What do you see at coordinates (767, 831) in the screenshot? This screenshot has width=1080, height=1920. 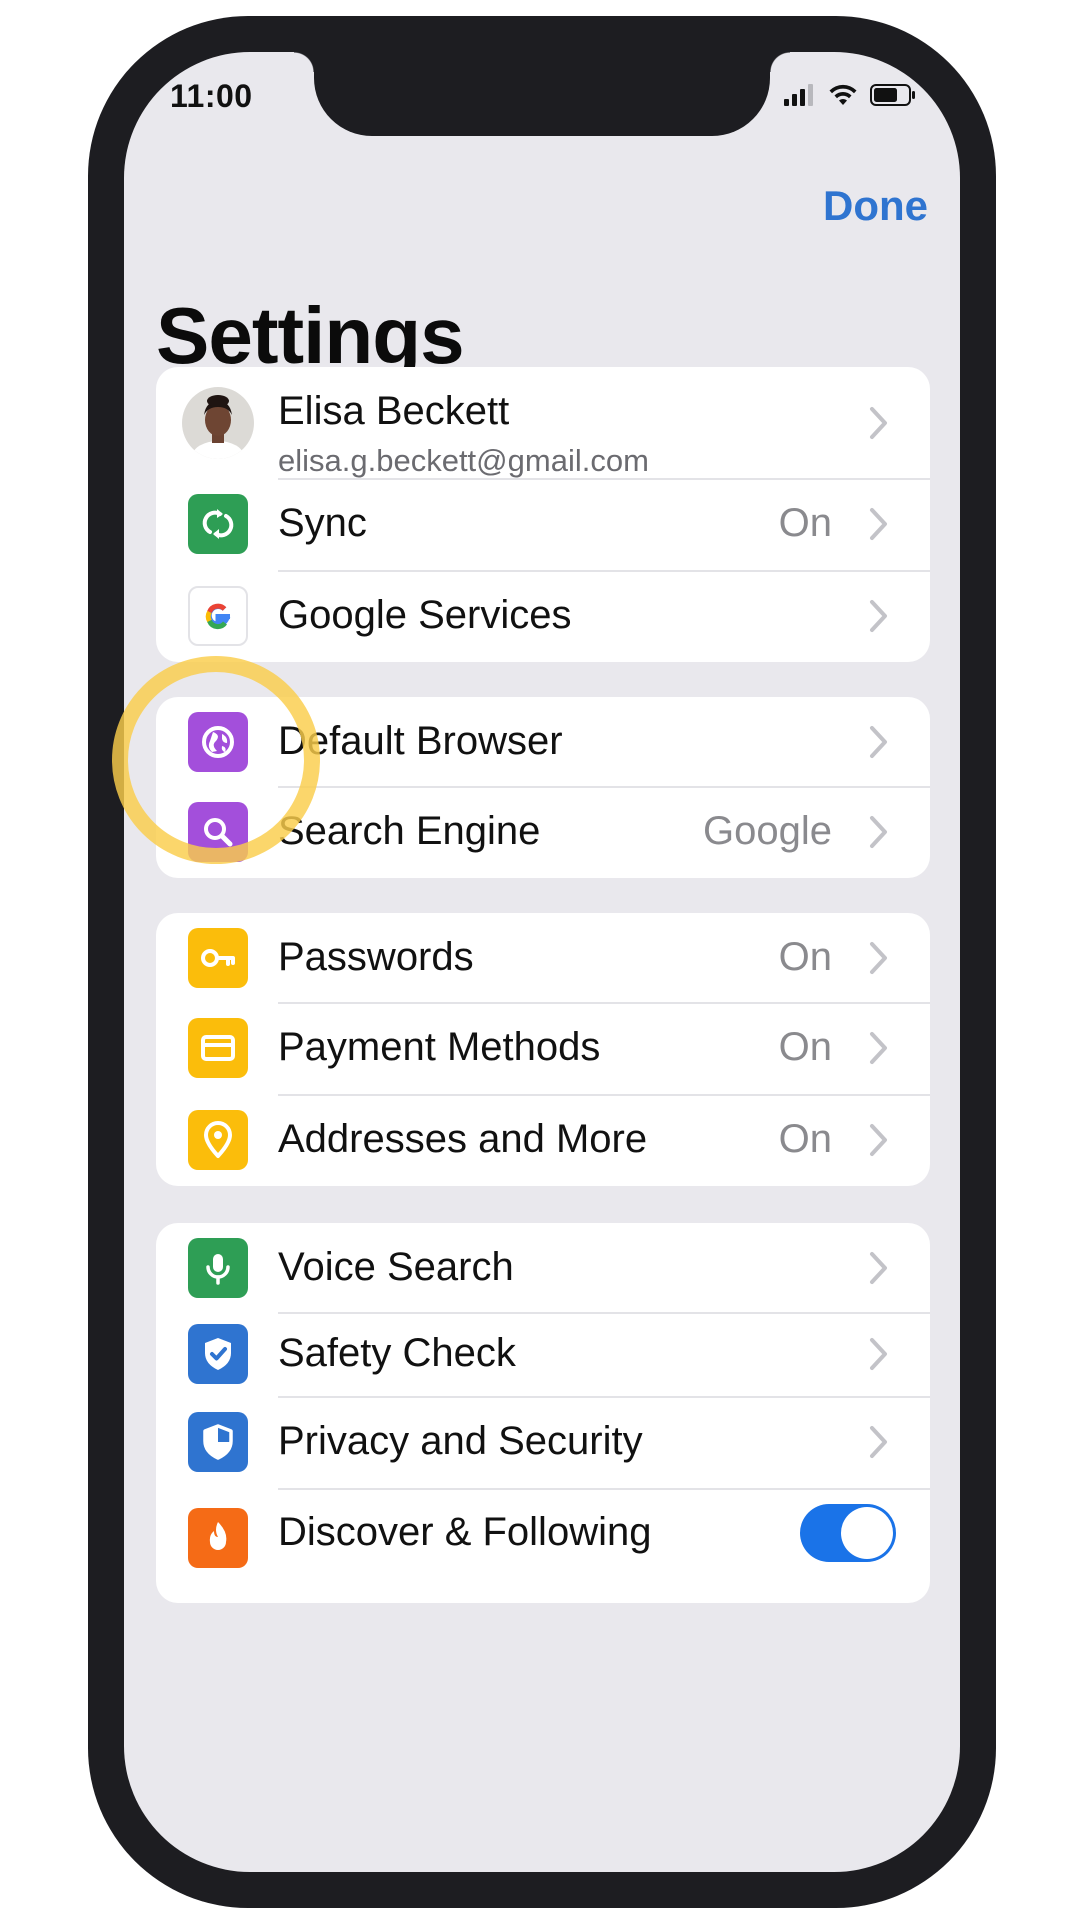 I see `search-engine-value: Google` at bounding box center [767, 831].